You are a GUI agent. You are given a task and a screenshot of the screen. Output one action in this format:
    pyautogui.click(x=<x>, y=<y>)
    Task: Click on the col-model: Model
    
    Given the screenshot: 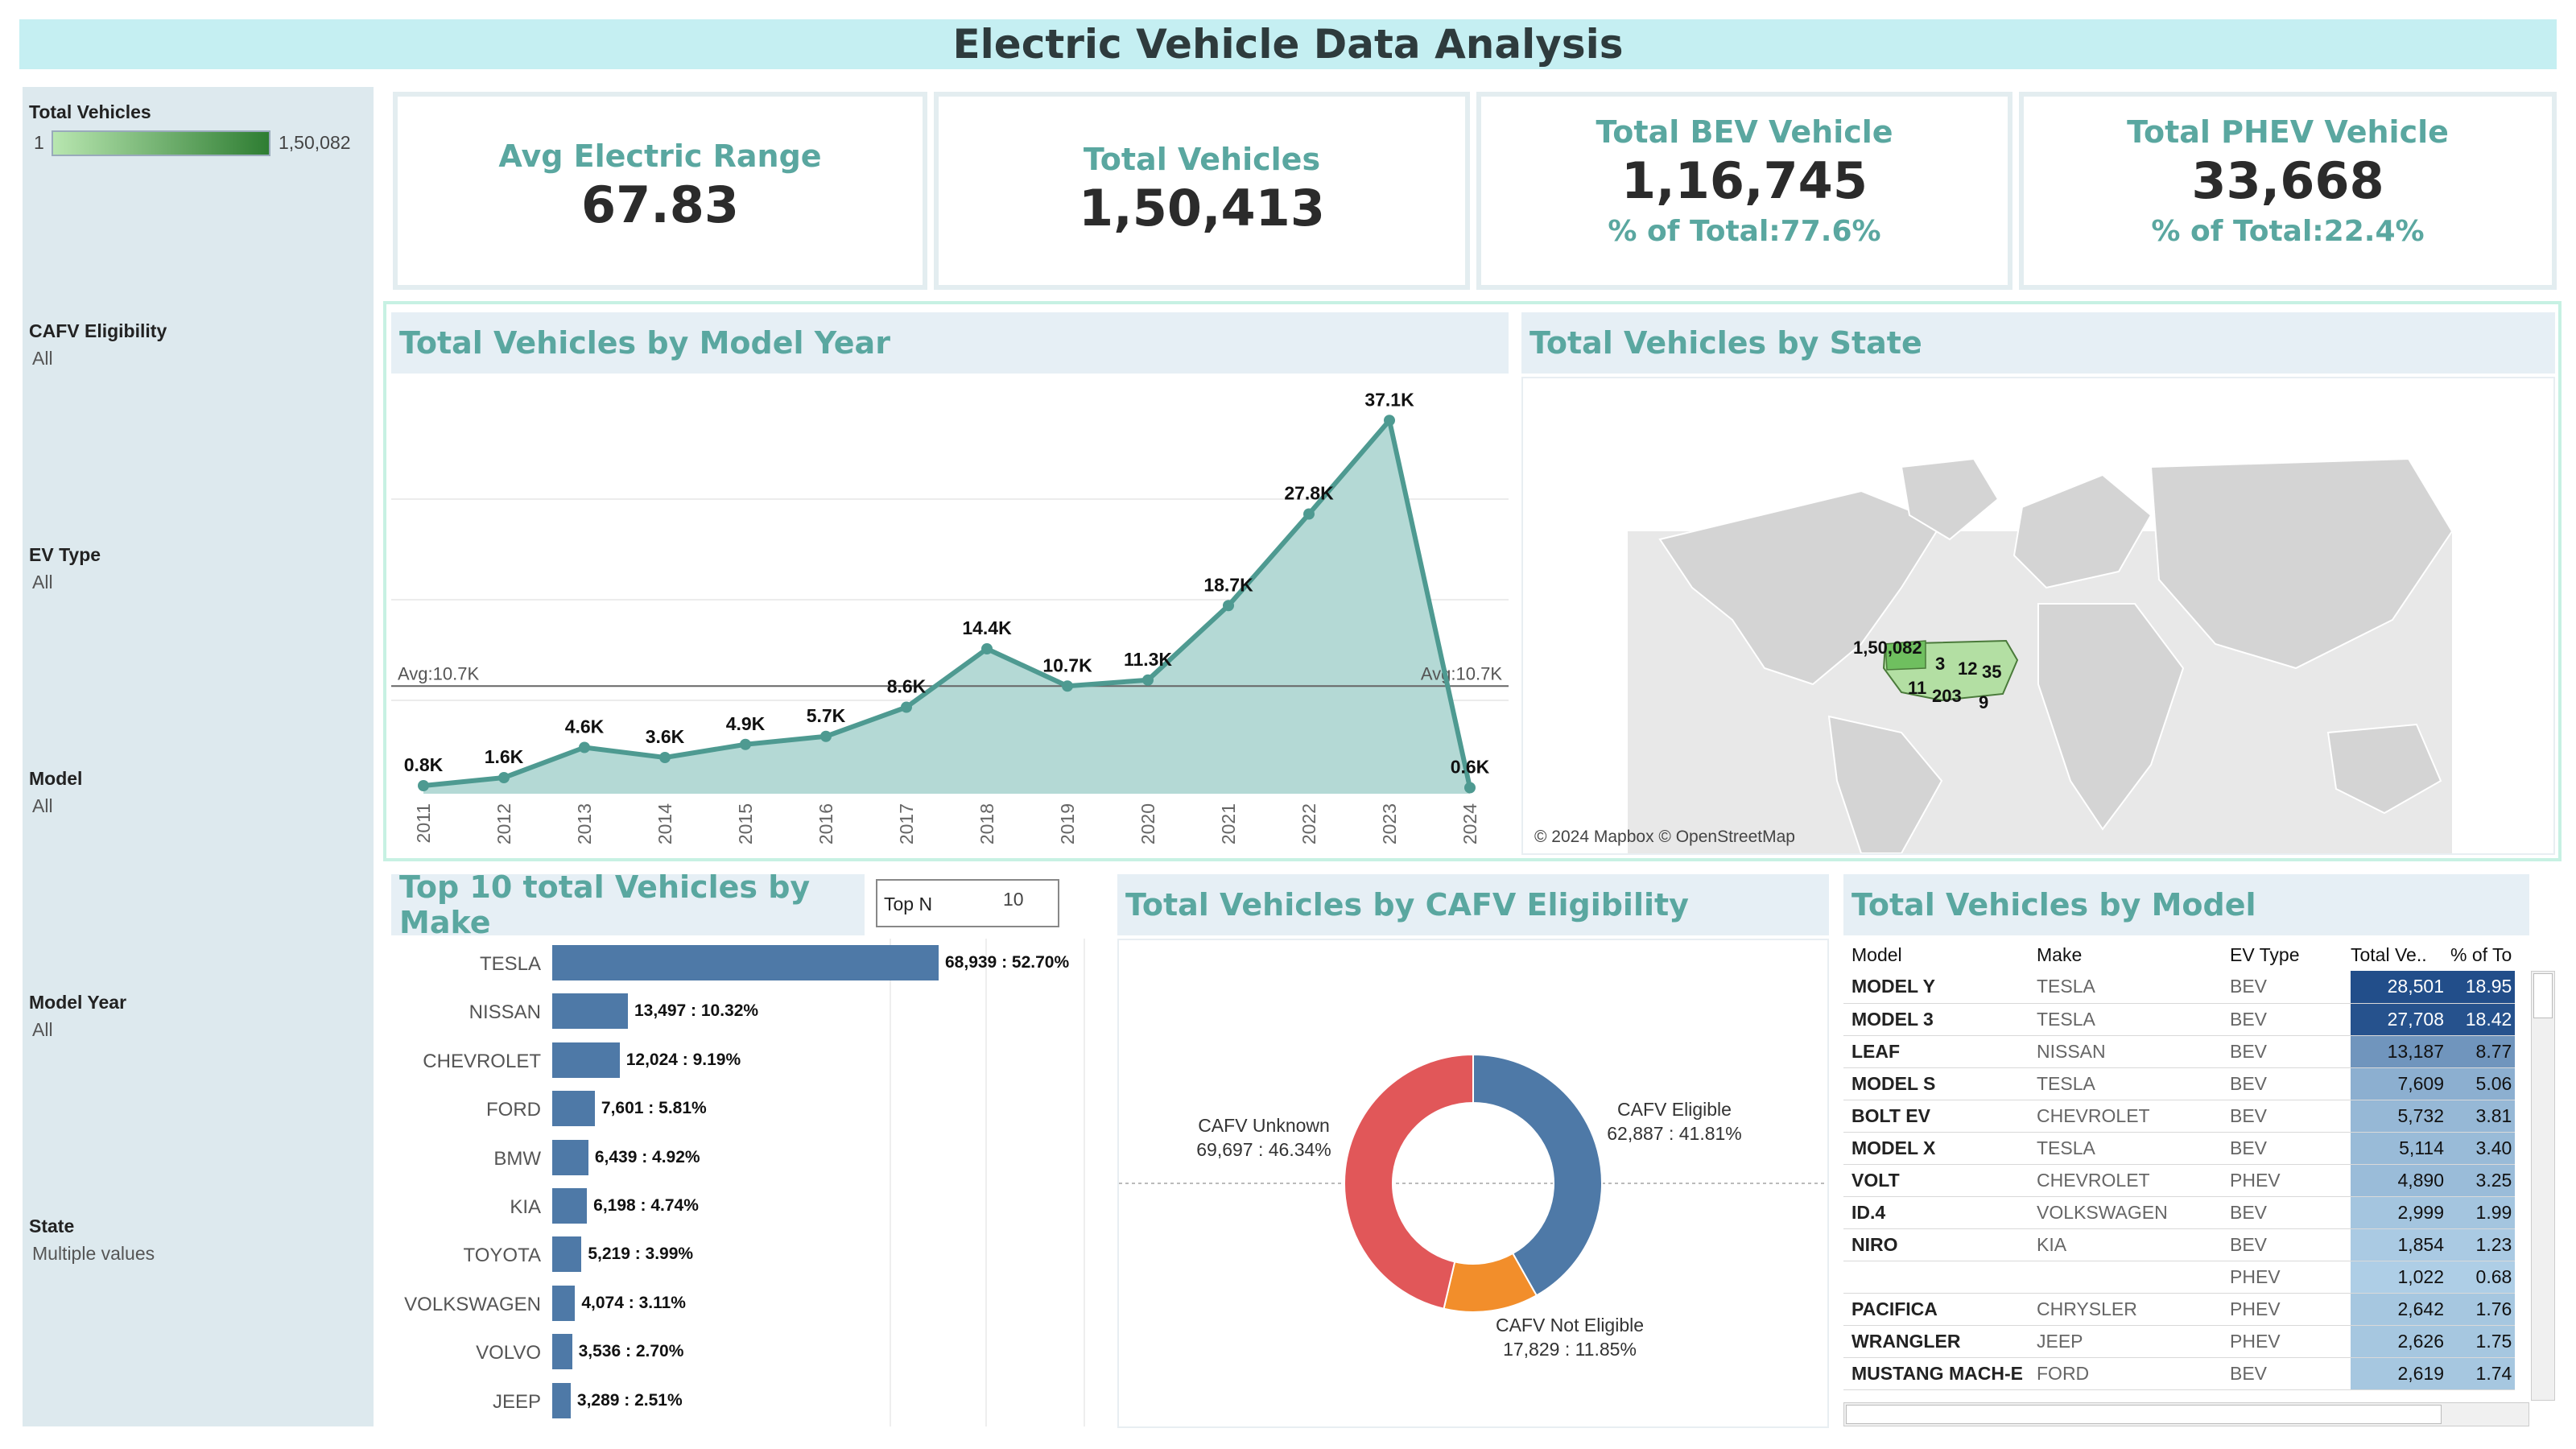 What is the action you would take?
    pyautogui.click(x=1940, y=955)
    